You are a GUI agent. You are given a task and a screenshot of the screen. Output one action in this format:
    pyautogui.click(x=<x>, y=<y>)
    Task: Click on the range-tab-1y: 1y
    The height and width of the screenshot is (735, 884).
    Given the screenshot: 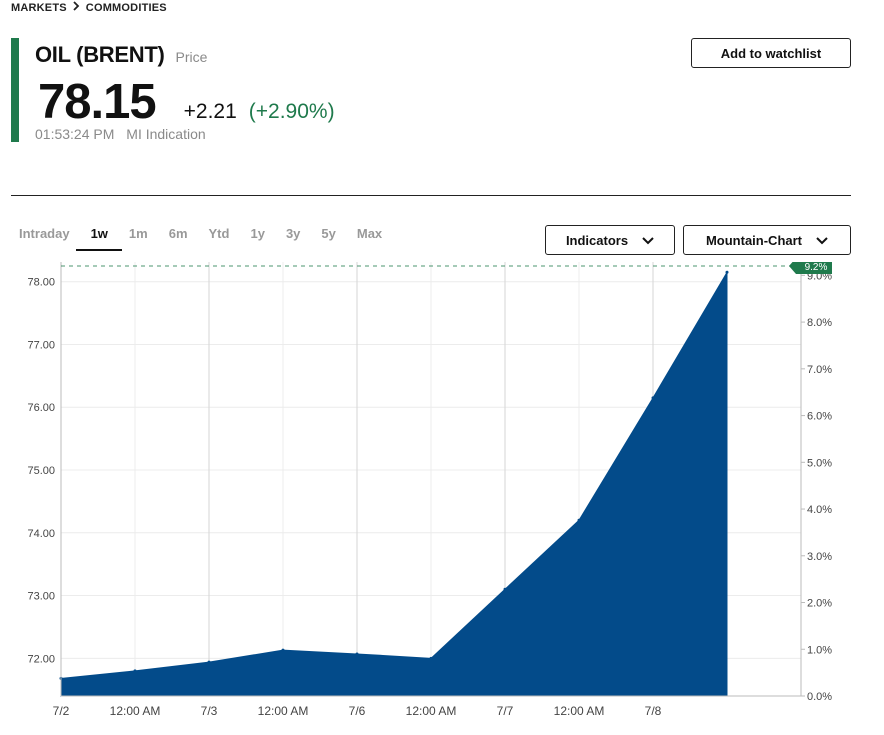 What is the action you would take?
    pyautogui.click(x=257, y=236)
    